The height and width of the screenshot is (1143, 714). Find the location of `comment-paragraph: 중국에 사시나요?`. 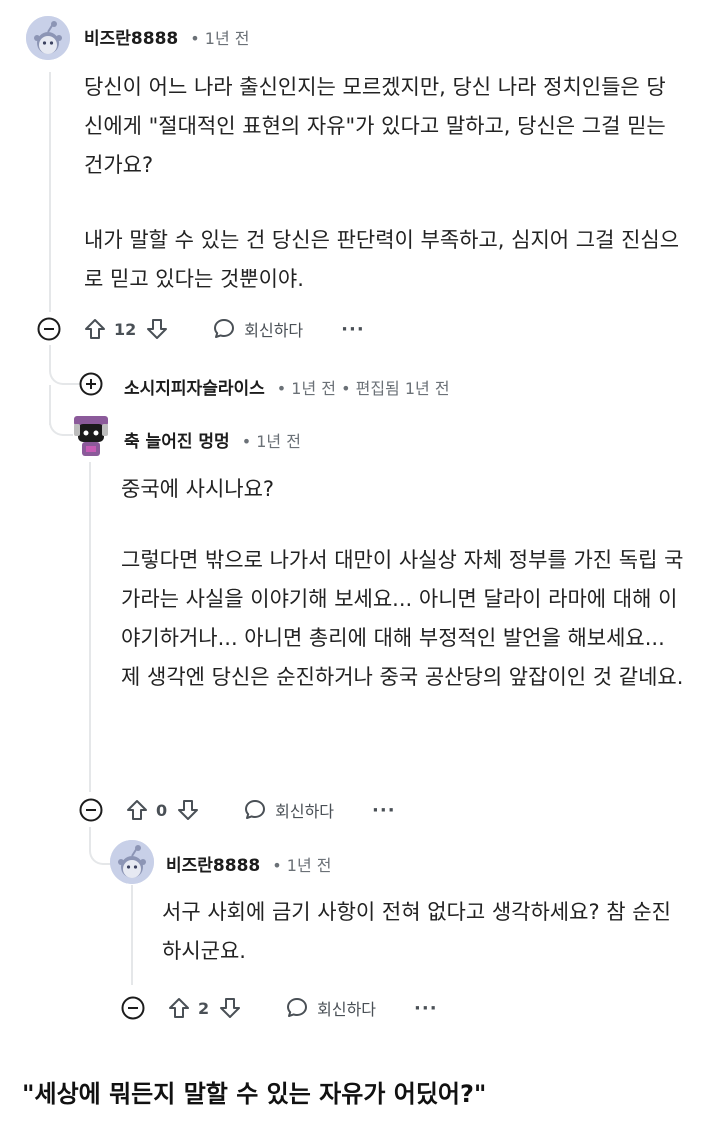

comment-paragraph: 중국에 사시나요? is located at coordinates (198, 489).